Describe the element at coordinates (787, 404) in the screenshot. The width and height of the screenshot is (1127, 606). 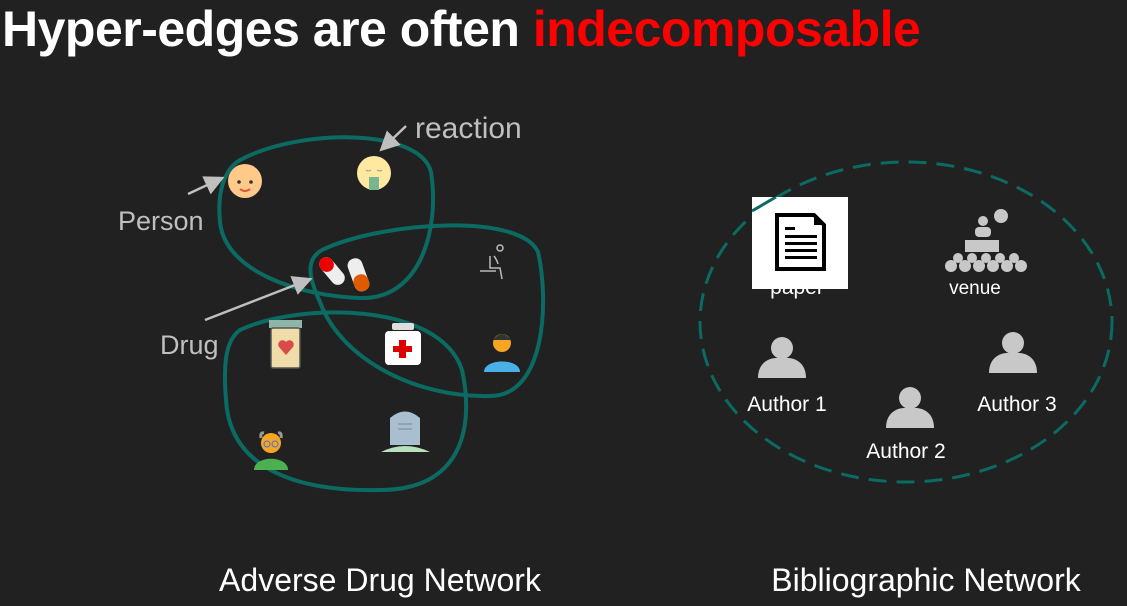
I see `author-1-label: Author 1` at that location.